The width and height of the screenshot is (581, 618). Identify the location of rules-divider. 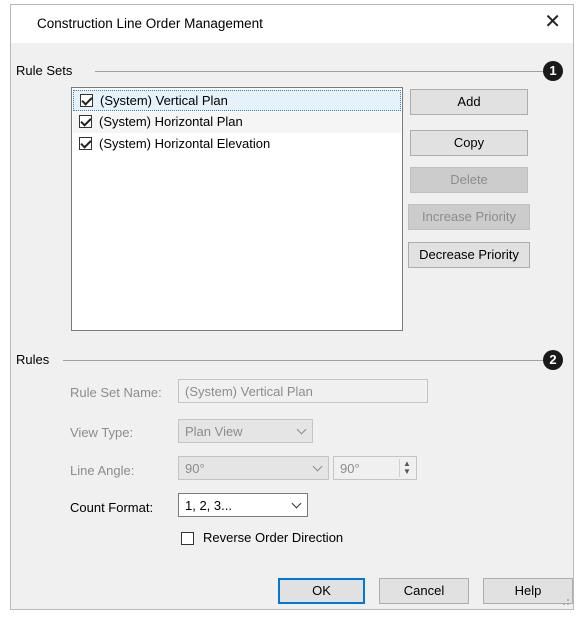
(303, 360).